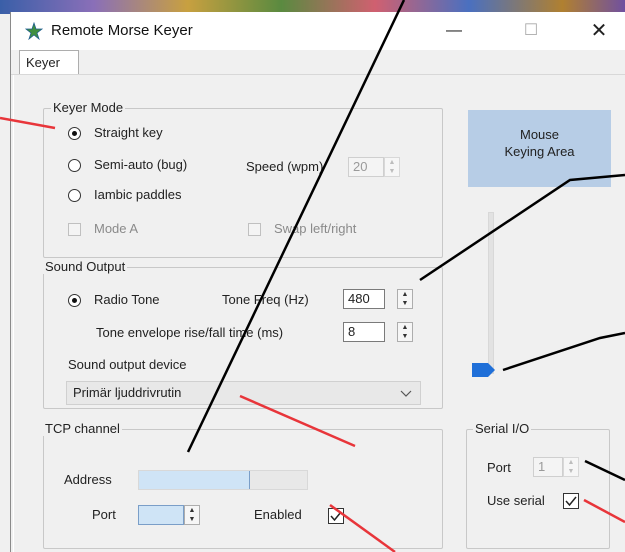  What do you see at coordinates (366, 167) in the screenshot?
I see `speed-input: 20` at bounding box center [366, 167].